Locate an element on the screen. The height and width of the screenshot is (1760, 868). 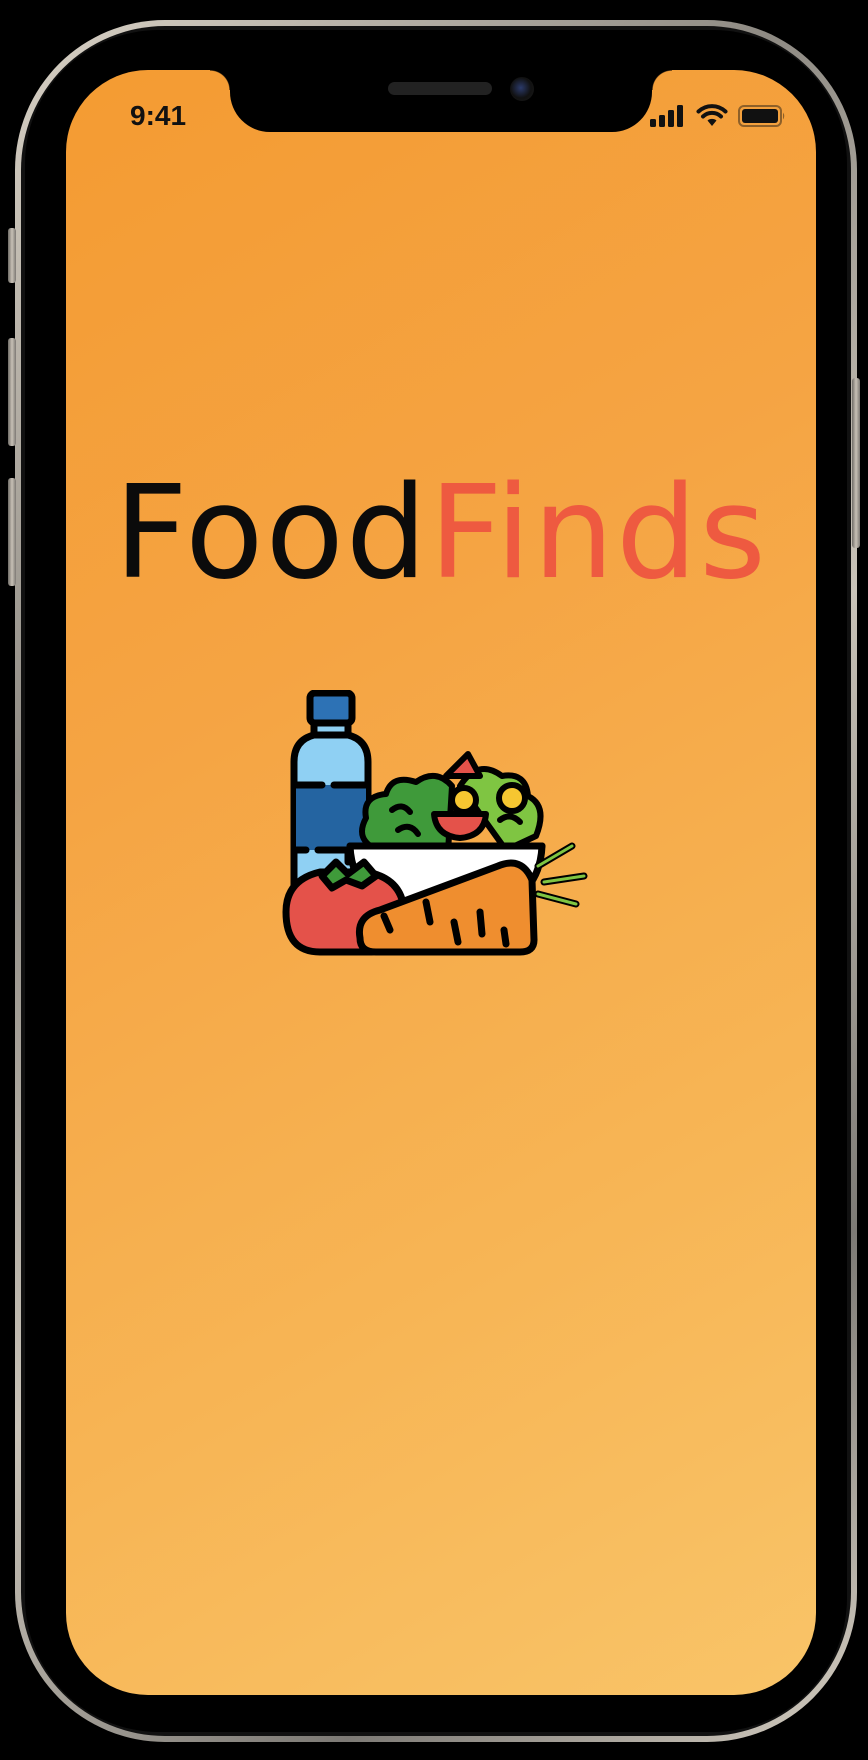
groceries-illustration is located at coordinates (436, 837).